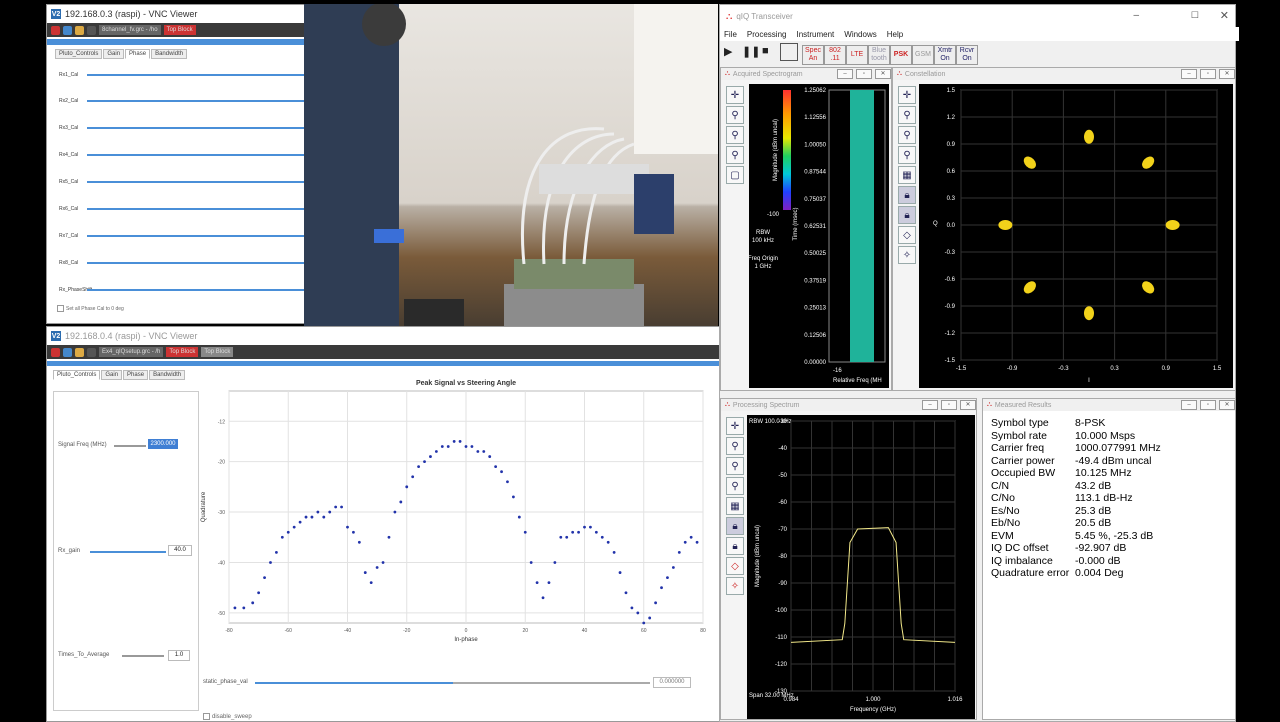  Describe the element at coordinates (735, 486) in the screenshot. I see `zoom-box-icon-3: ⚲` at that location.